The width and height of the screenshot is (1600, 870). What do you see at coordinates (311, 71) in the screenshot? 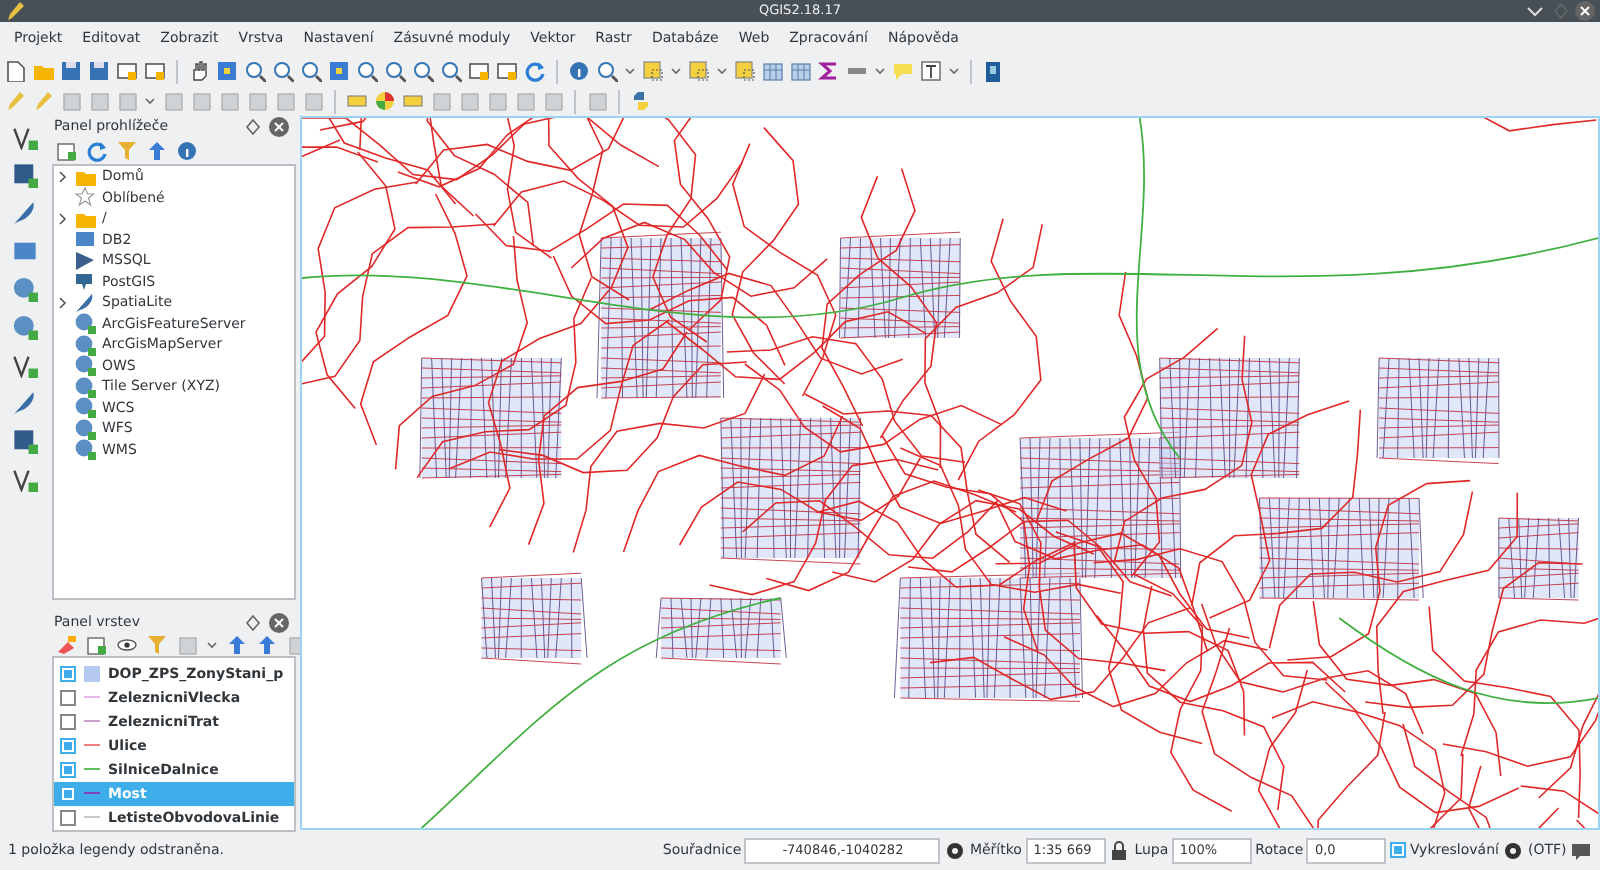
I see `zoom-magnifier-icon` at bounding box center [311, 71].